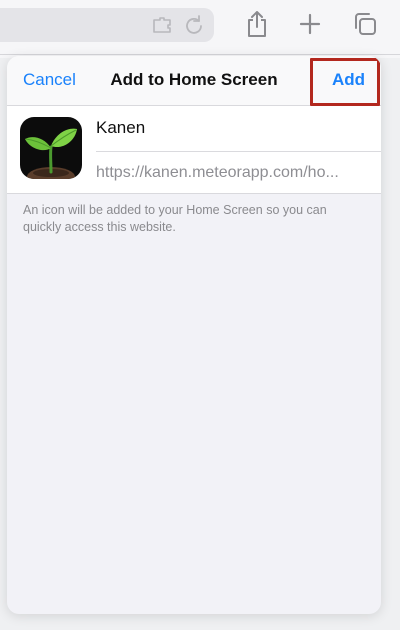 This screenshot has width=400, height=630. Describe the element at coordinates (257, 24) in the screenshot. I see `share-icon` at that location.